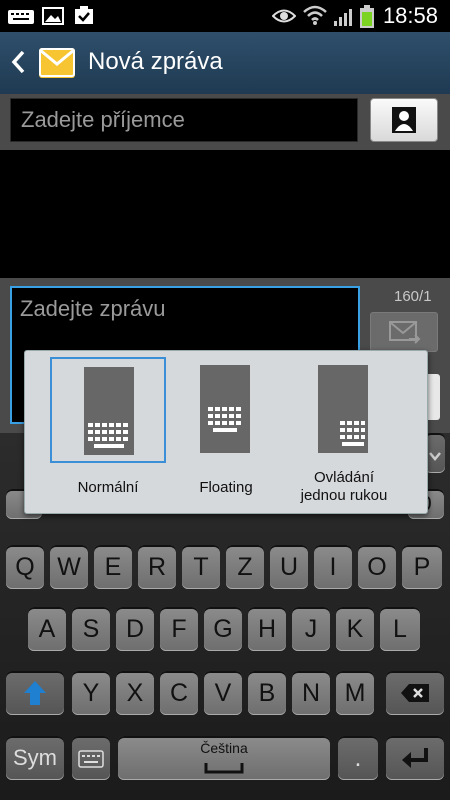 The width and height of the screenshot is (450, 800). What do you see at coordinates (245, 567) in the screenshot?
I see `key-z: Z` at bounding box center [245, 567].